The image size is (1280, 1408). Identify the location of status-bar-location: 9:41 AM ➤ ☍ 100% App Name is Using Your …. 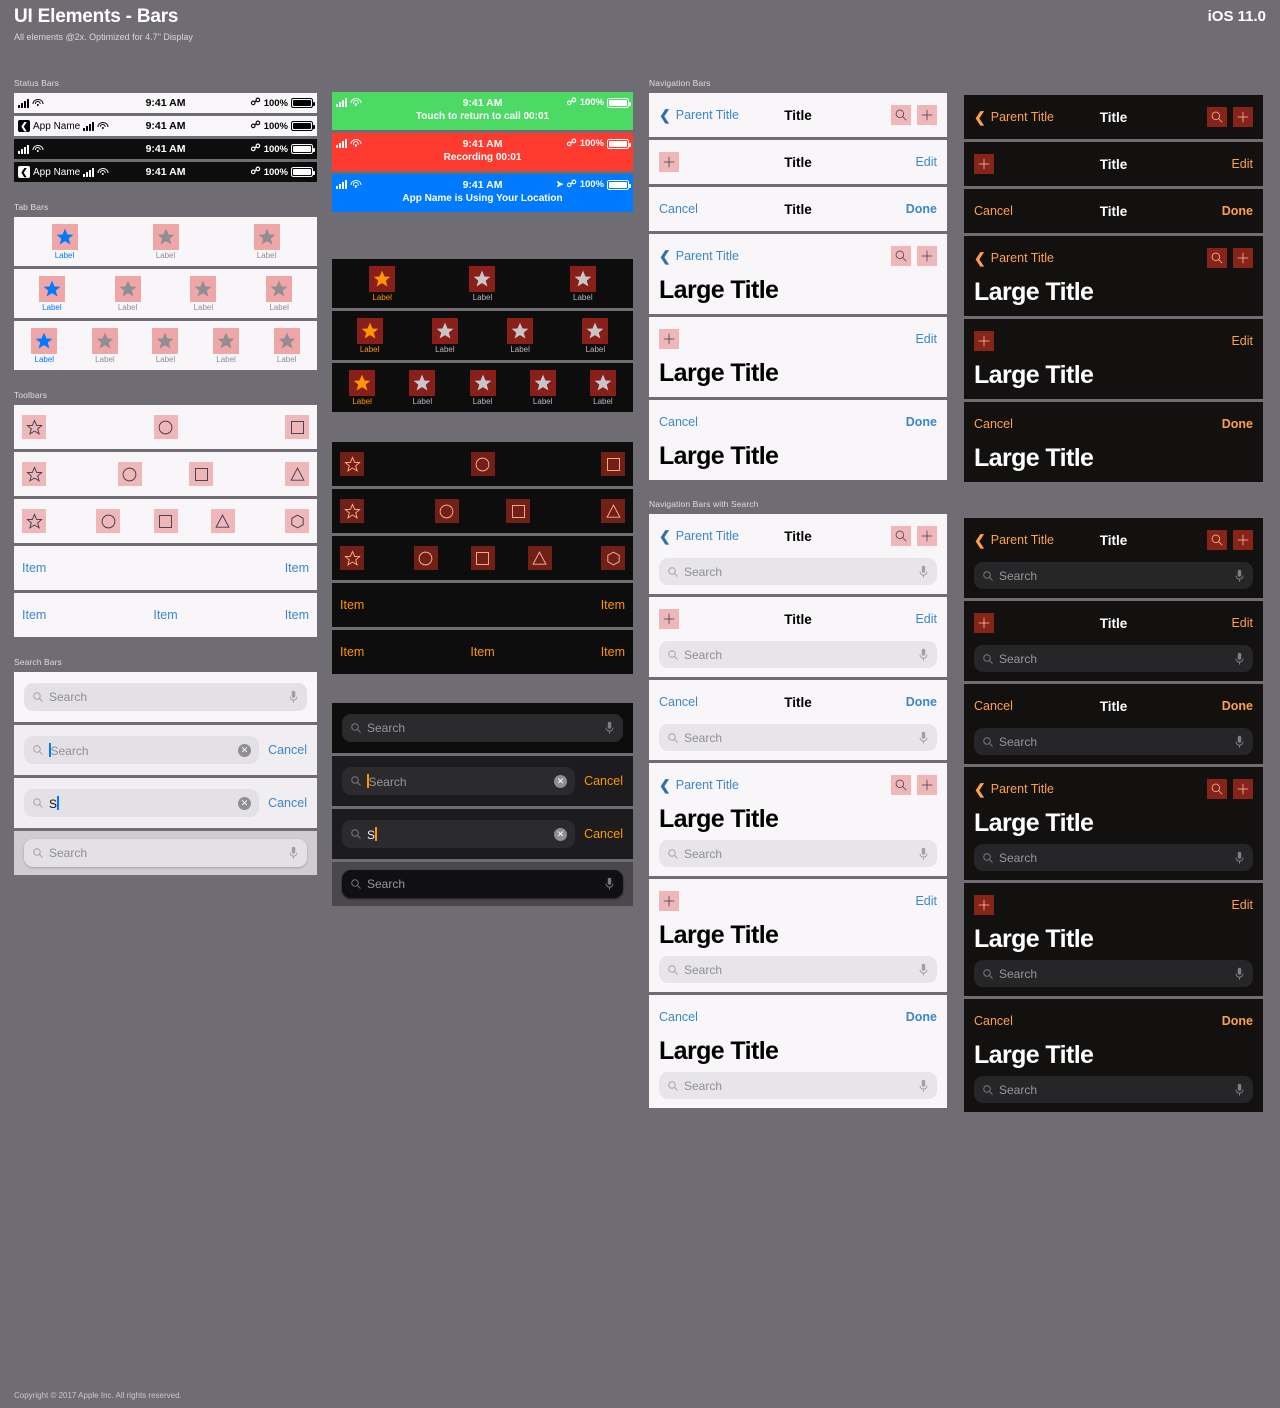
(482, 193).